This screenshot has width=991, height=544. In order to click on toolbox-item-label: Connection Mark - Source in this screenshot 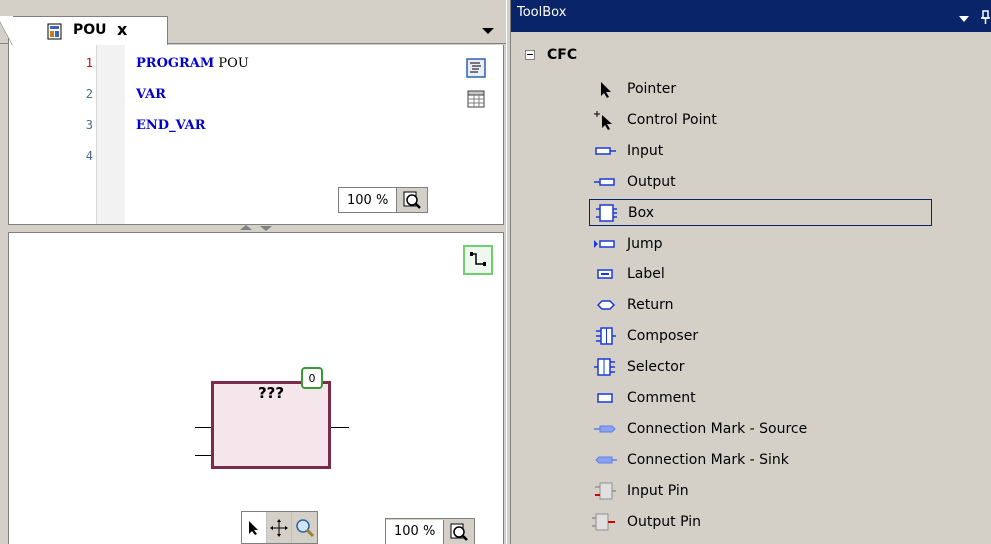, I will do `click(717, 428)`.